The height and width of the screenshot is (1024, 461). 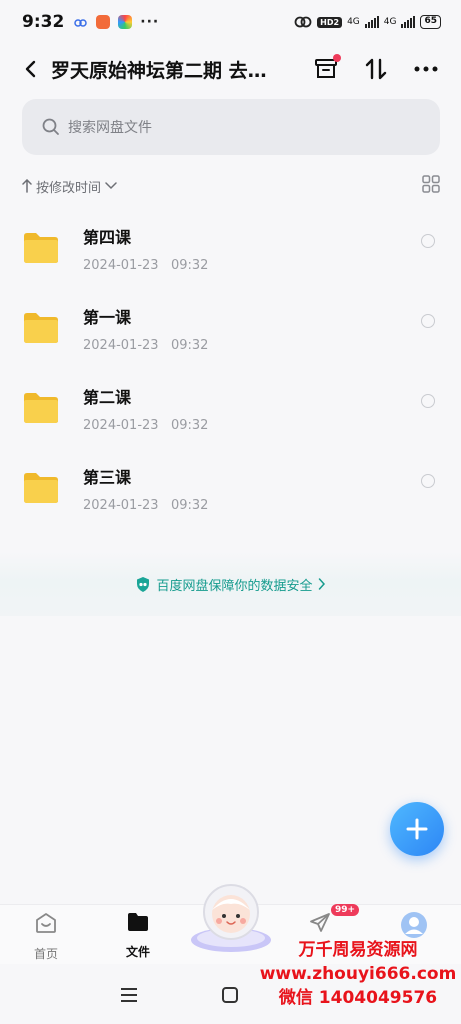 What do you see at coordinates (337, 58) in the screenshot?
I see `notification-dot` at bounding box center [337, 58].